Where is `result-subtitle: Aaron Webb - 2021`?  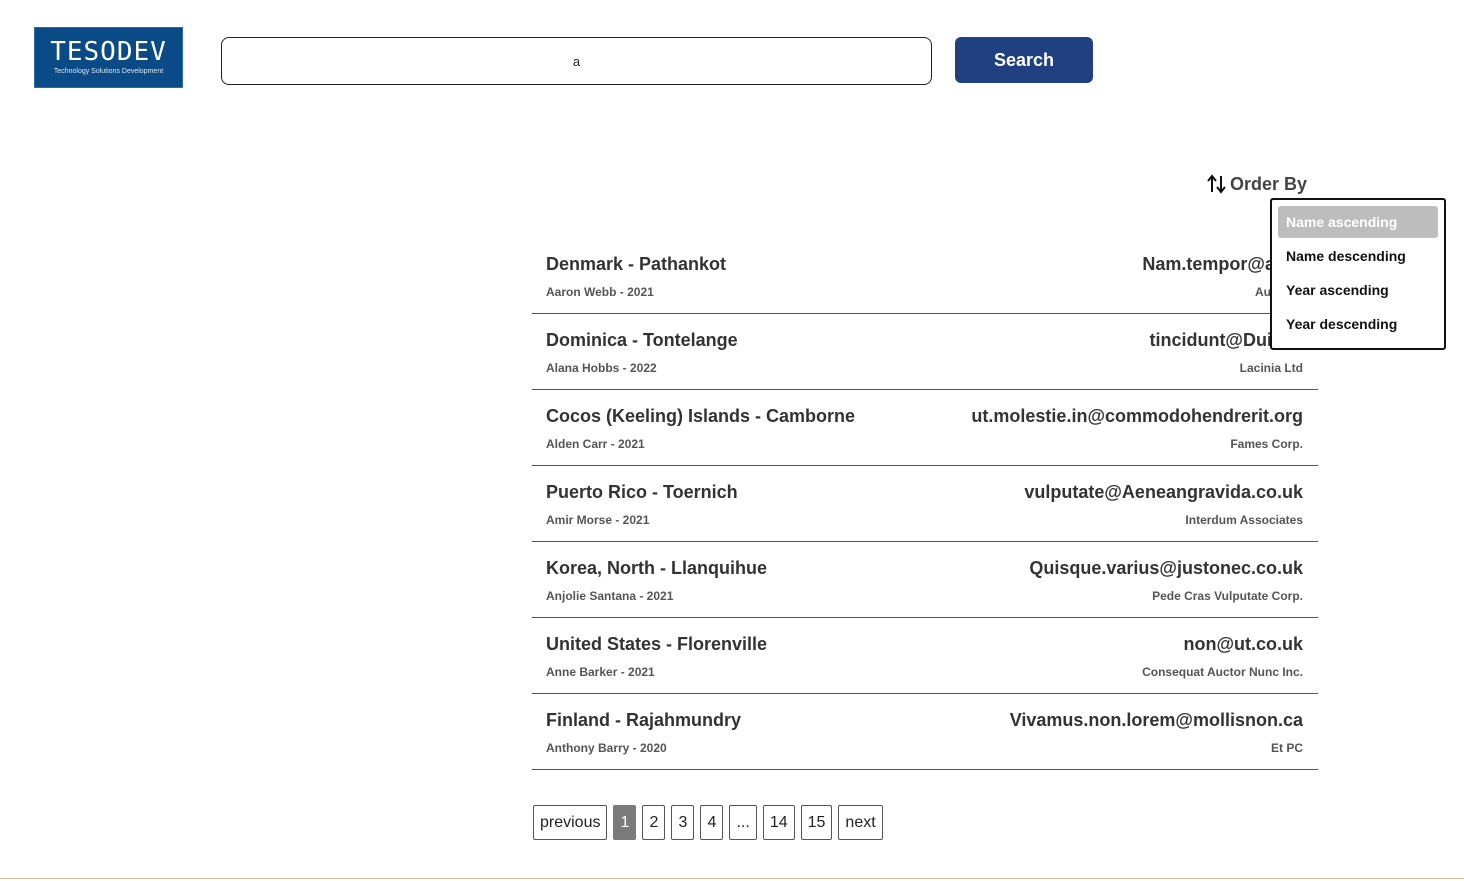
result-subtitle: Aaron Webb - 2021 is located at coordinates (600, 292).